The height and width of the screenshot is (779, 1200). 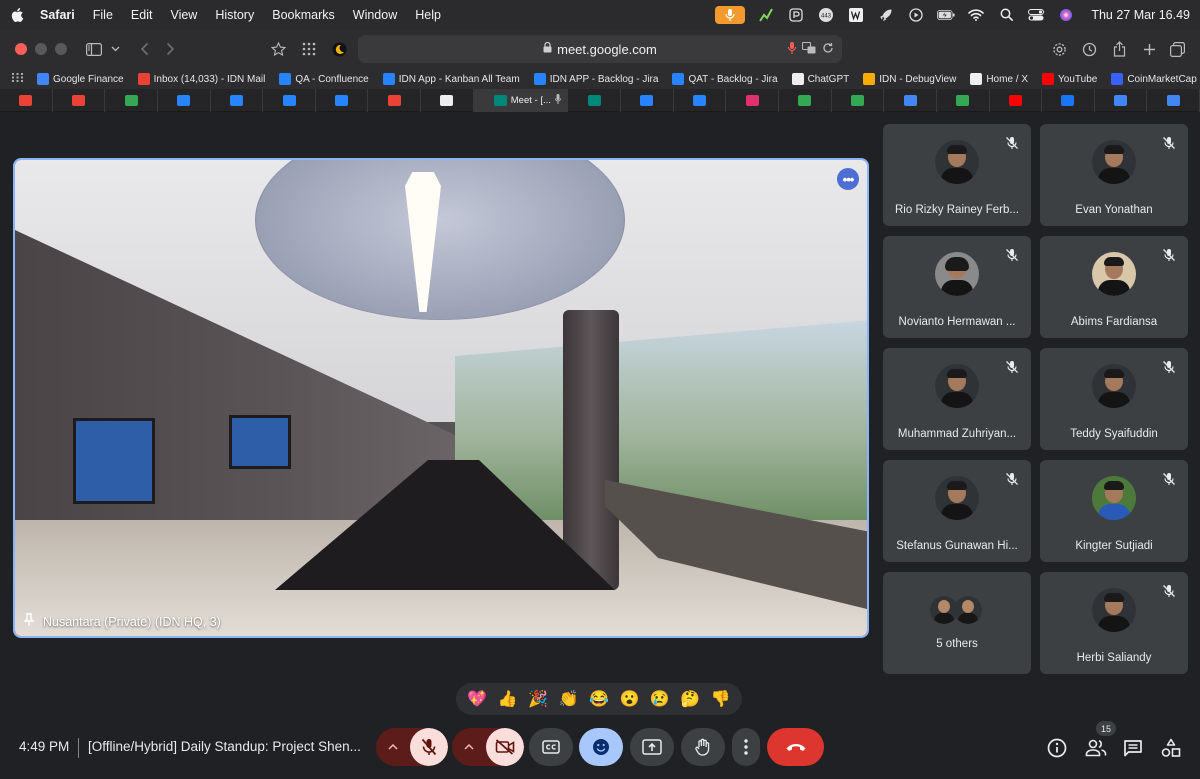 I want to click on settings-gear-icon, so click(x=1059, y=49).